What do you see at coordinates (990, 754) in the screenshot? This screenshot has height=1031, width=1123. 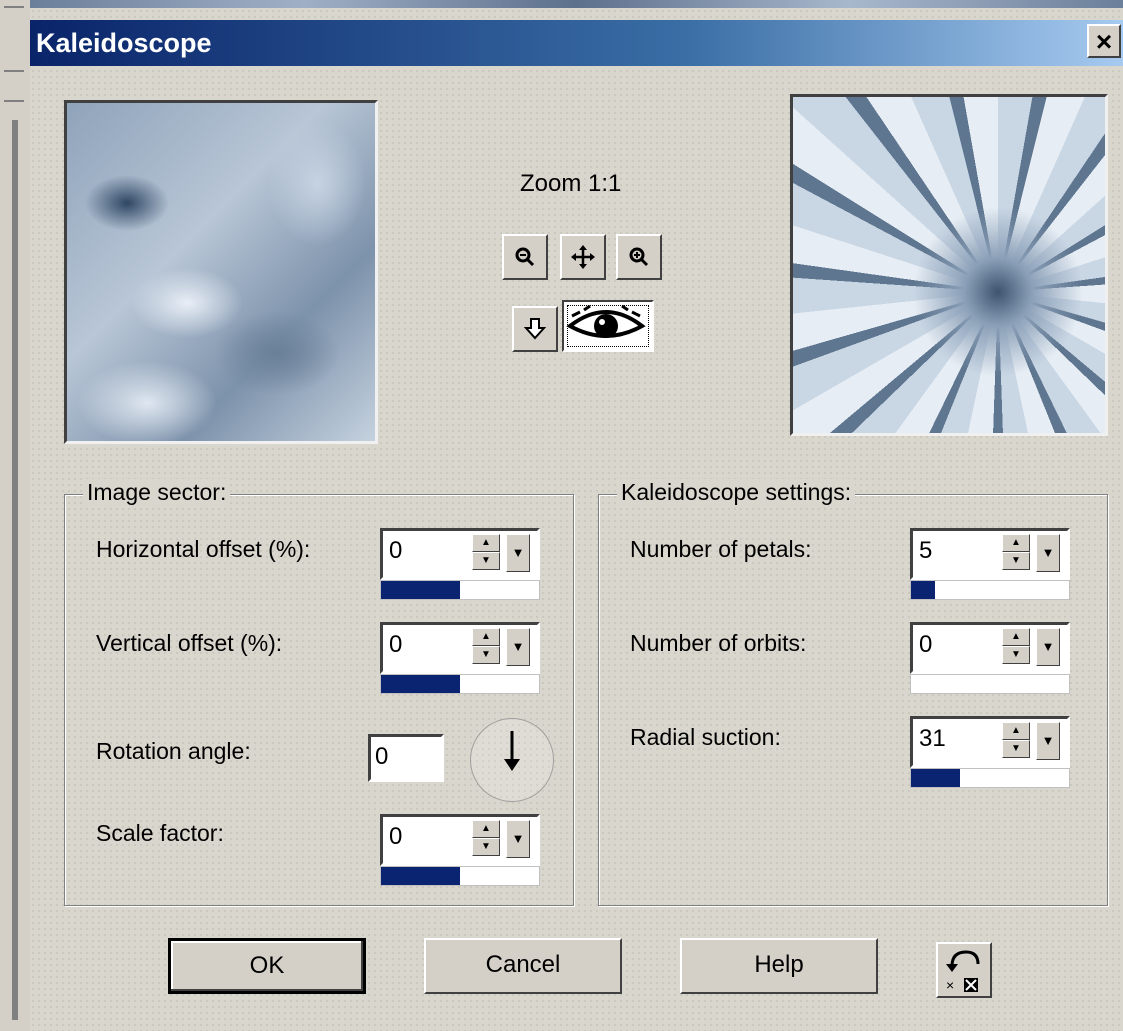 I see `radial-suction-spinner: 31 ▲ ▼ ▼` at bounding box center [990, 754].